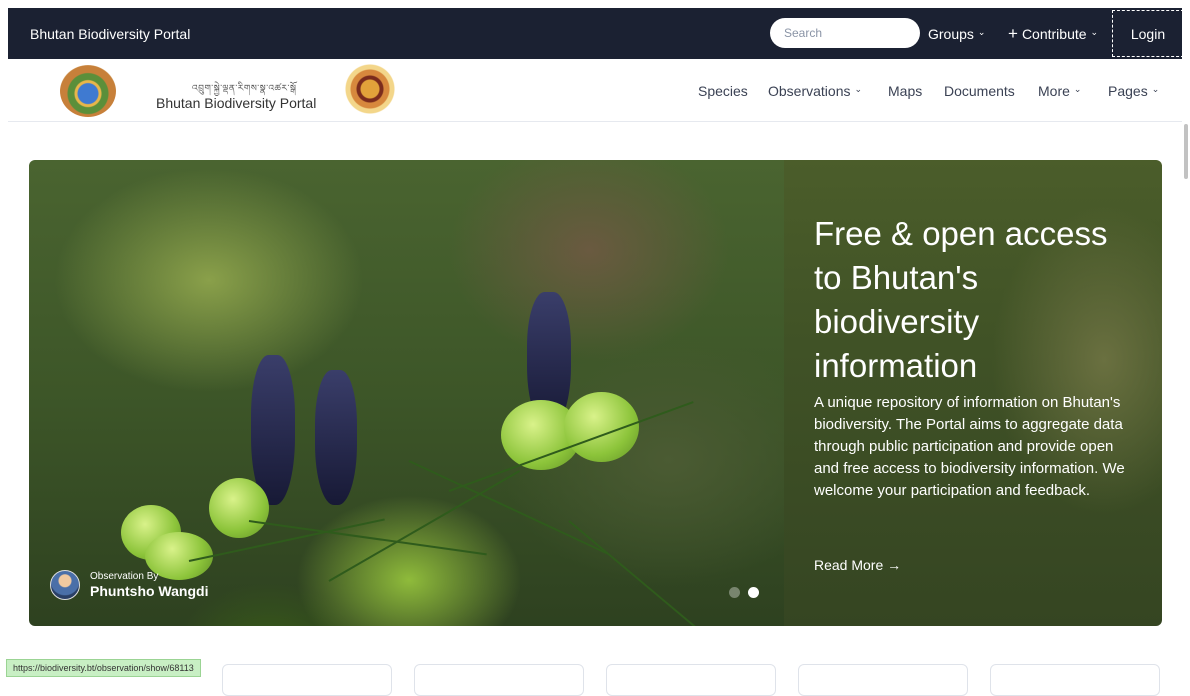 This screenshot has width=1190, height=696. Describe the element at coordinates (1186, 151) in the screenshot. I see `page-scrollbar` at that location.